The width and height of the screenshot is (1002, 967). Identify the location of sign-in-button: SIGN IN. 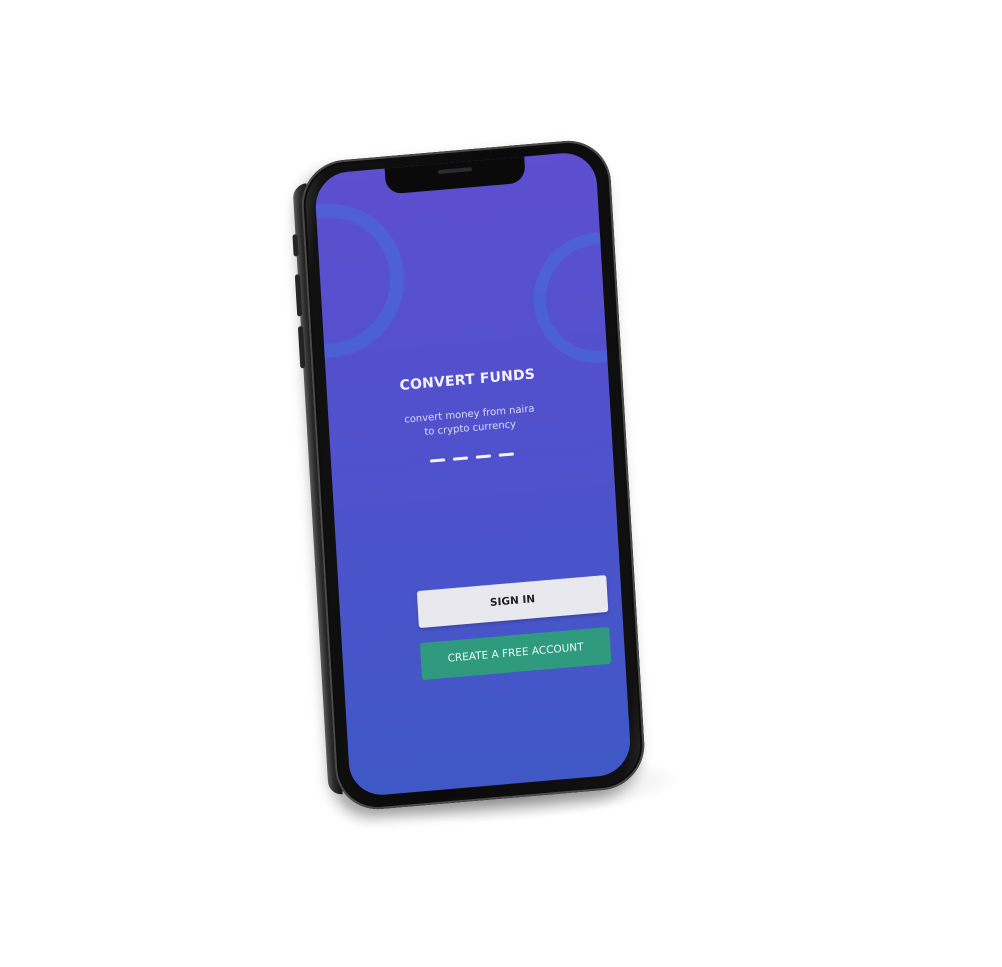
(512, 601).